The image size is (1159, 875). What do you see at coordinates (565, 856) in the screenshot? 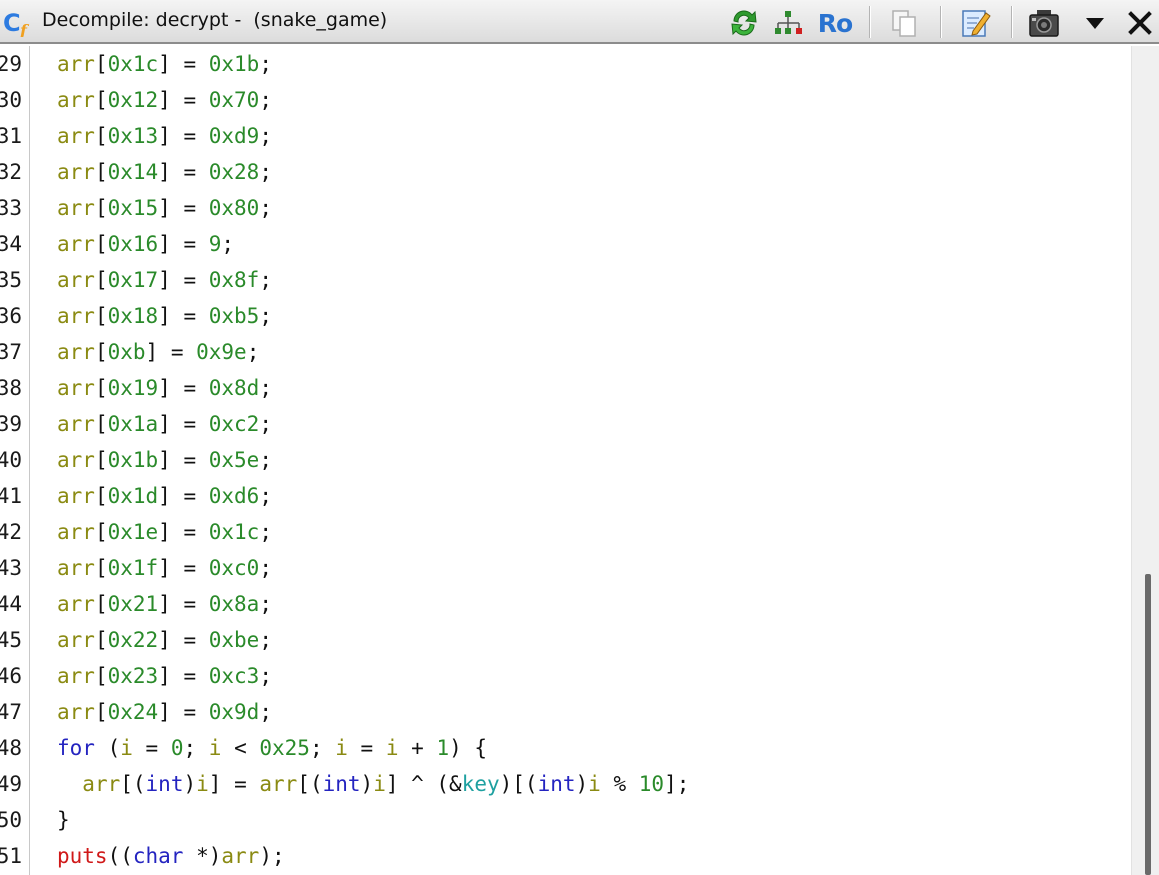
I see `code-line: 51 puts((char *)arr);` at bounding box center [565, 856].